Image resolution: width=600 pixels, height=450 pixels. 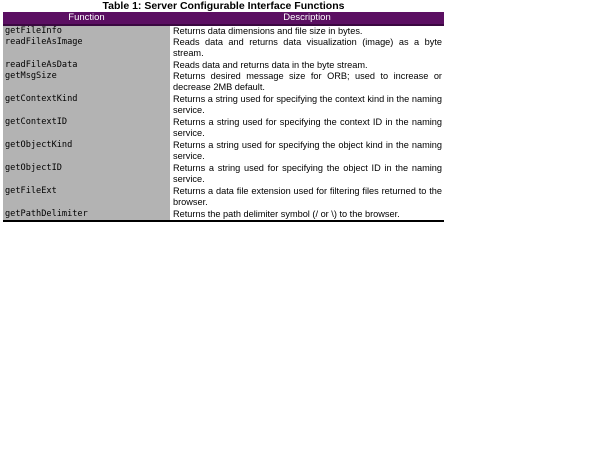 What do you see at coordinates (86, 174) in the screenshot?
I see `function-name-cell: getObjectID` at bounding box center [86, 174].